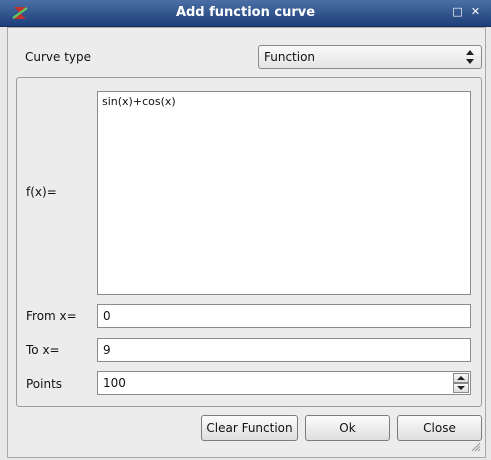 This screenshot has height=460, width=491. Describe the element at coordinates (58, 57) in the screenshot. I see `curve-type-label: Curve type` at that location.